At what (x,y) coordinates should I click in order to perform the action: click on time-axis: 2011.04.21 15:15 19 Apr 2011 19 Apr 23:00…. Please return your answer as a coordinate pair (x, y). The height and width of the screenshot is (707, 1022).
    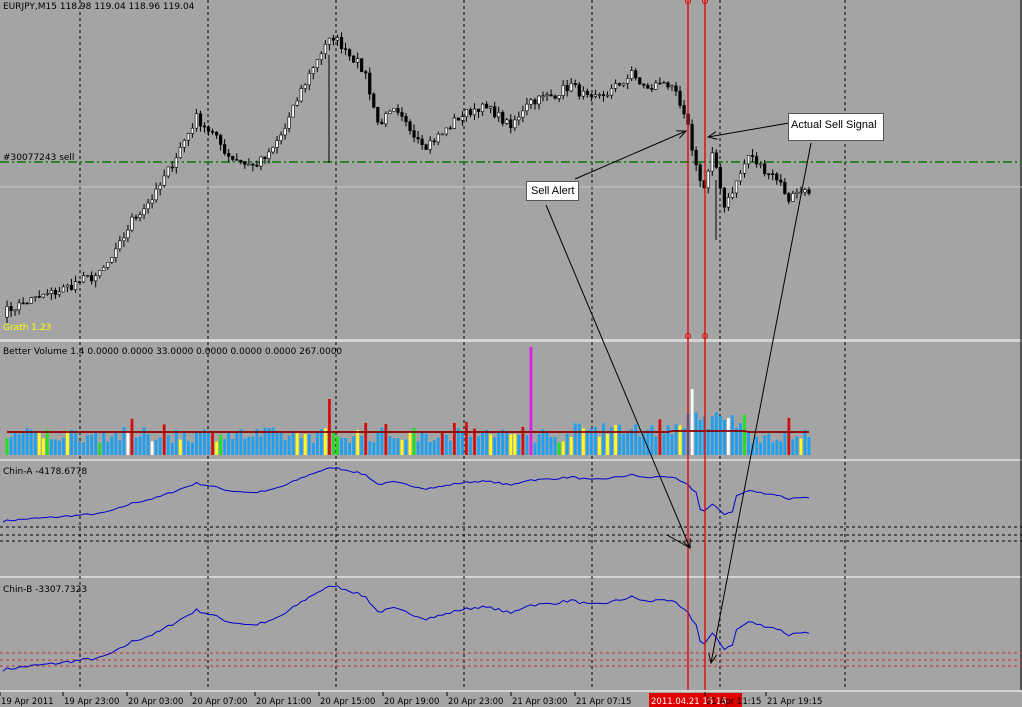
    Looking at the image, I should click on (411, 699).